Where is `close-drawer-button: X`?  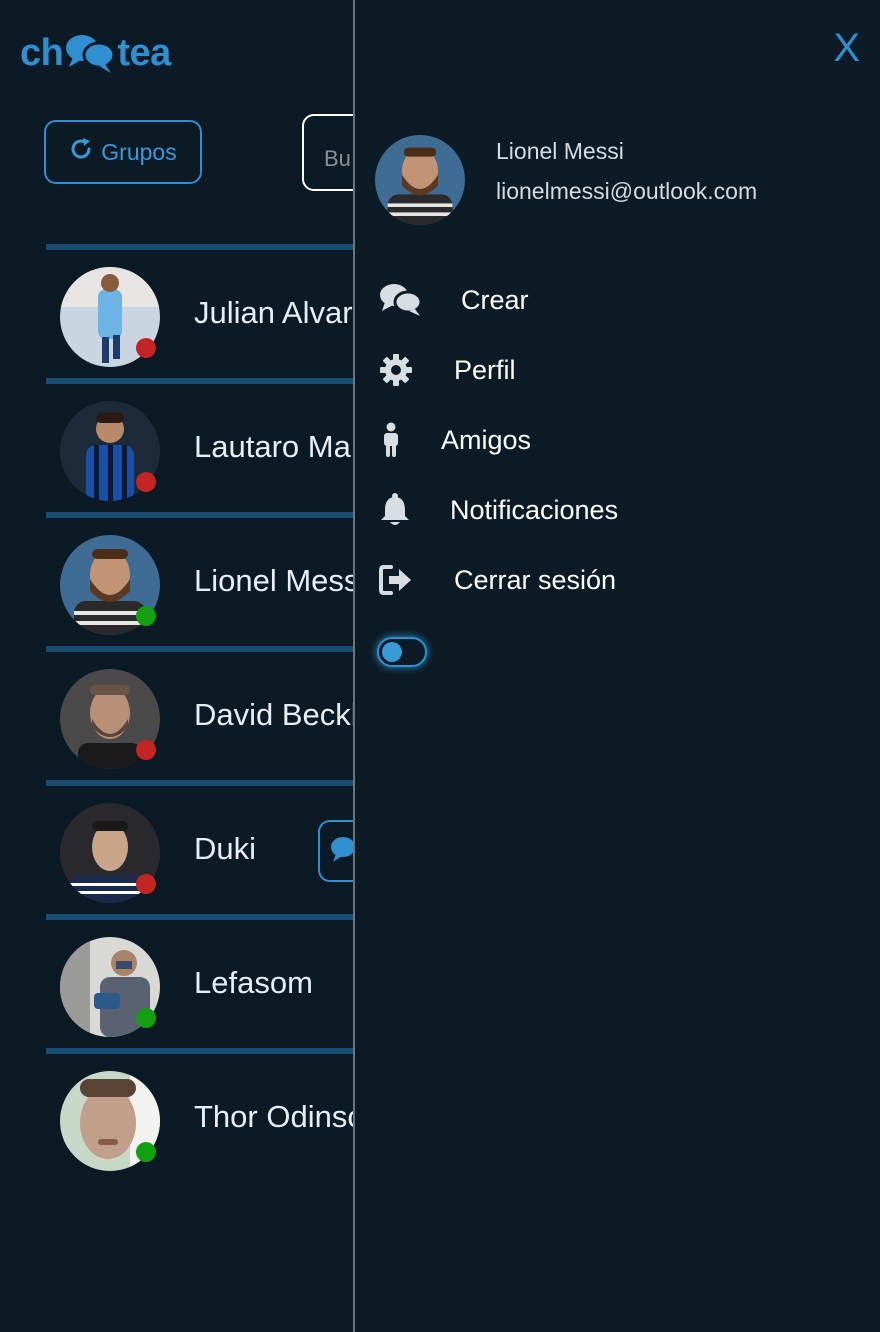
close-drawer-button: X is located at coordinates (846, 48).